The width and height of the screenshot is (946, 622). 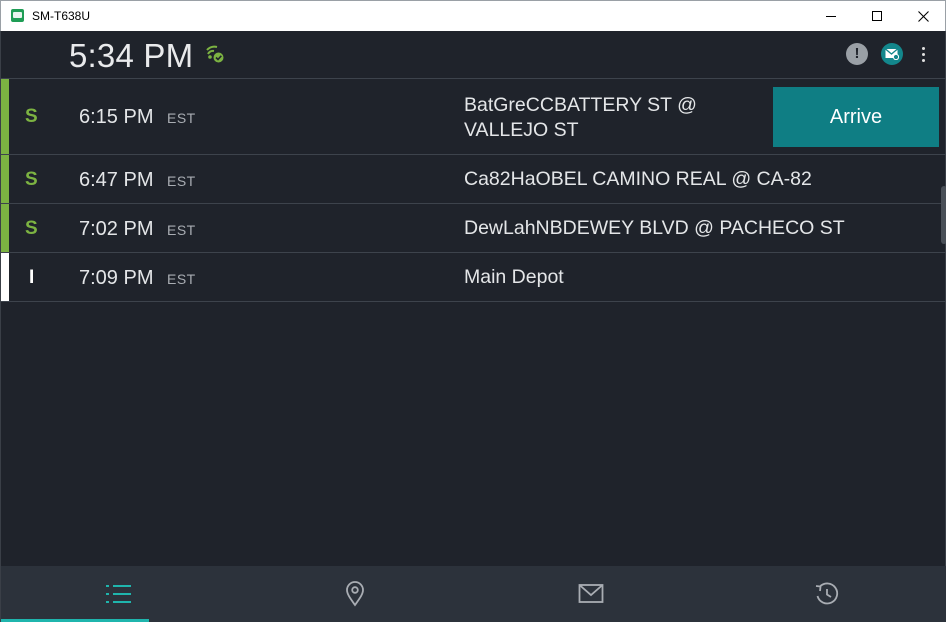 I want to click on app-icon, so click(x=17, y=15).